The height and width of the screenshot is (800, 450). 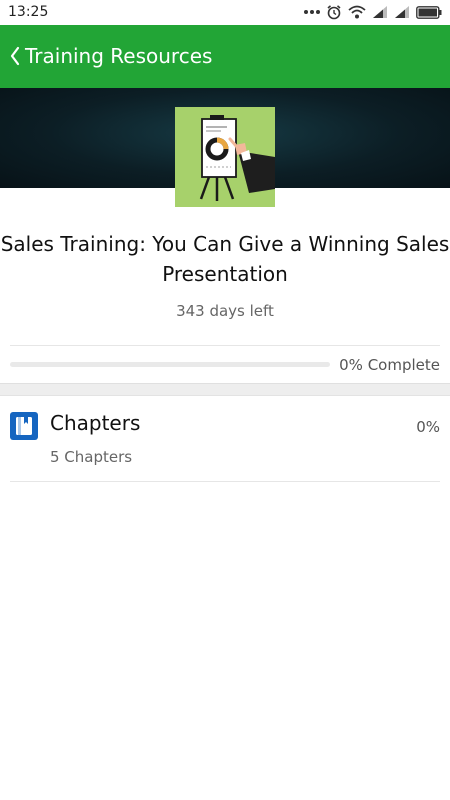 I want to click on wifi-icon, so click(x=357, y=12).